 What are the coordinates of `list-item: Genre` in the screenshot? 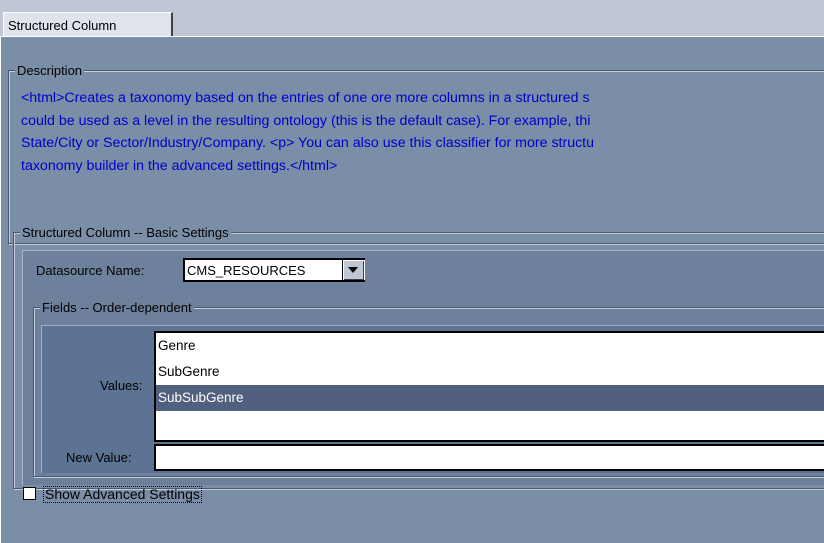 It's located at (490, 346).